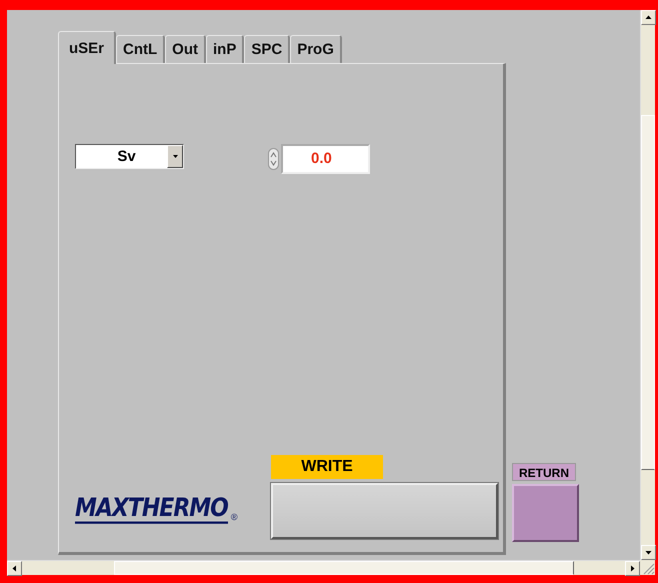  I want to click on registered-mark: ®, so click(234, 517).